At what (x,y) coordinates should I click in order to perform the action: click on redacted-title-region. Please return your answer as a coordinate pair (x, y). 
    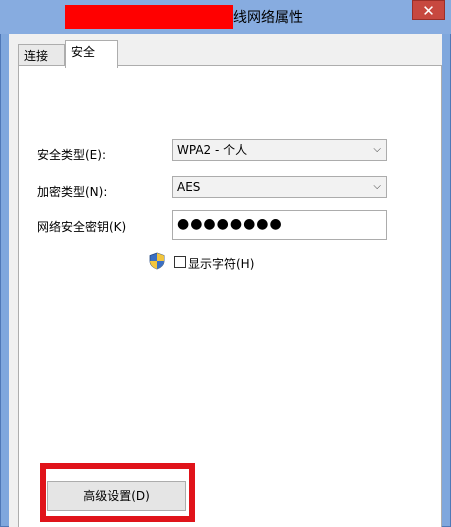
    Looking at the image, I should click on (149, 17).